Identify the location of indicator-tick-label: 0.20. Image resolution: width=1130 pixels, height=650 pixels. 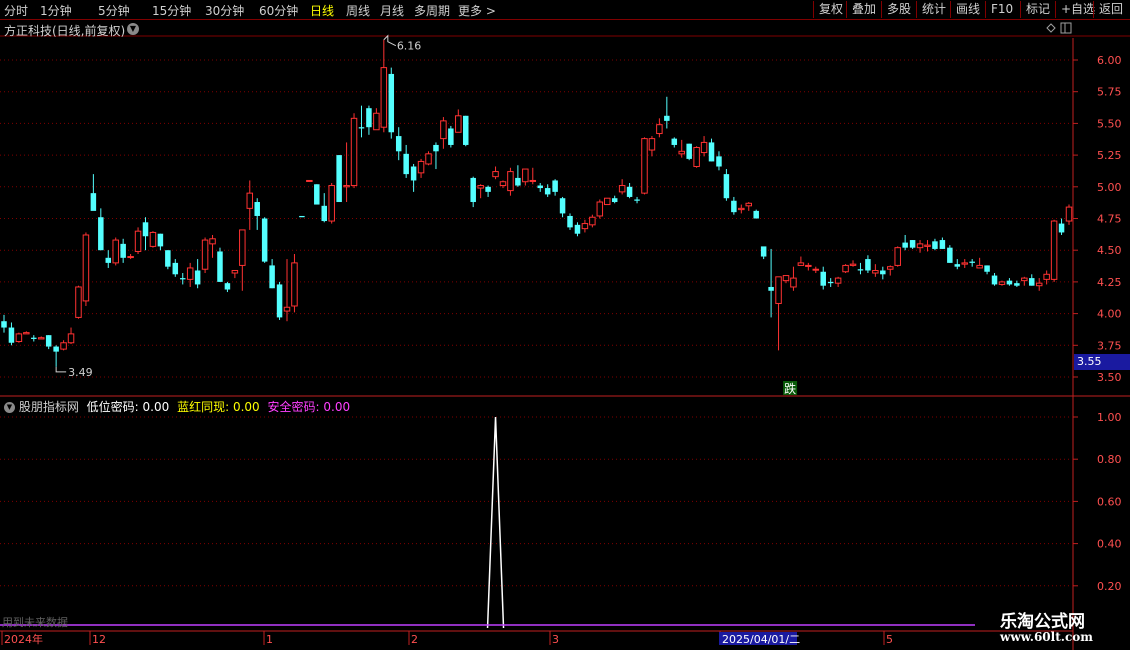
(1109, 586).